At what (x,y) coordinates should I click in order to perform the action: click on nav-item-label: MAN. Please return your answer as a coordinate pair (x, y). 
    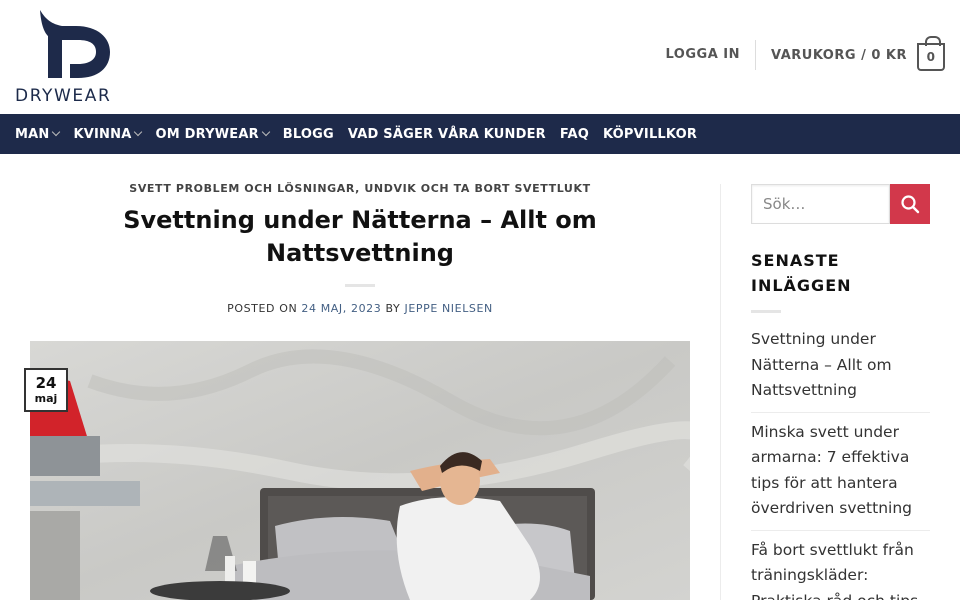
    Looking at the image, I should click on (32, 134).